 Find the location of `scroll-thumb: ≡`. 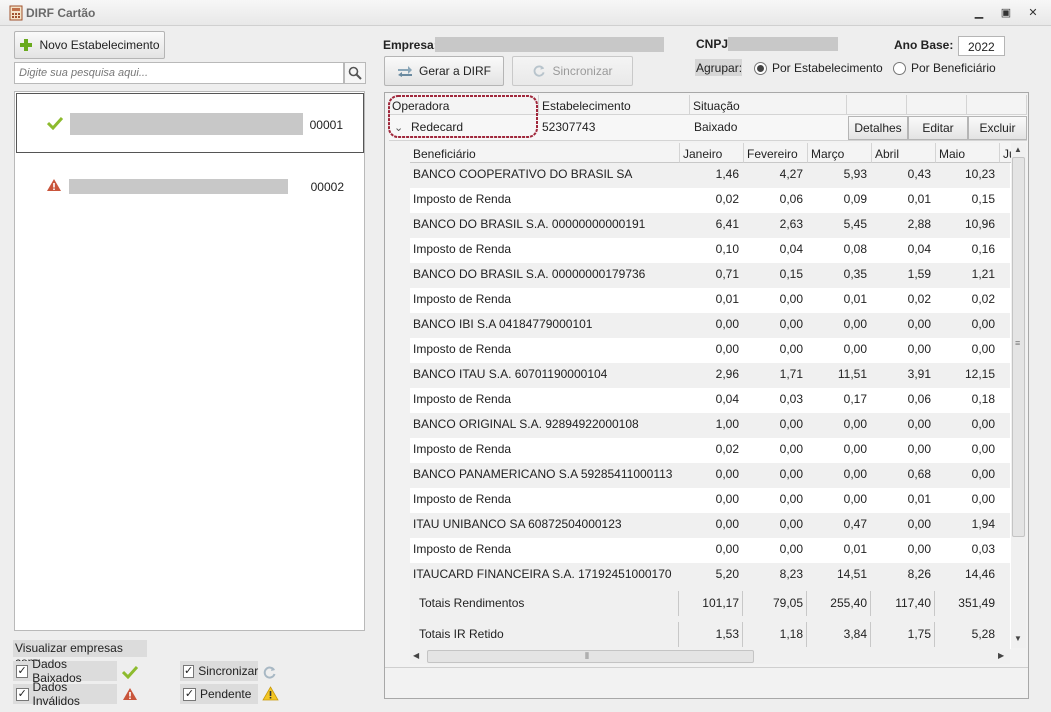

scroll-thumb: ≡ is located at coordinates (1018, 347).